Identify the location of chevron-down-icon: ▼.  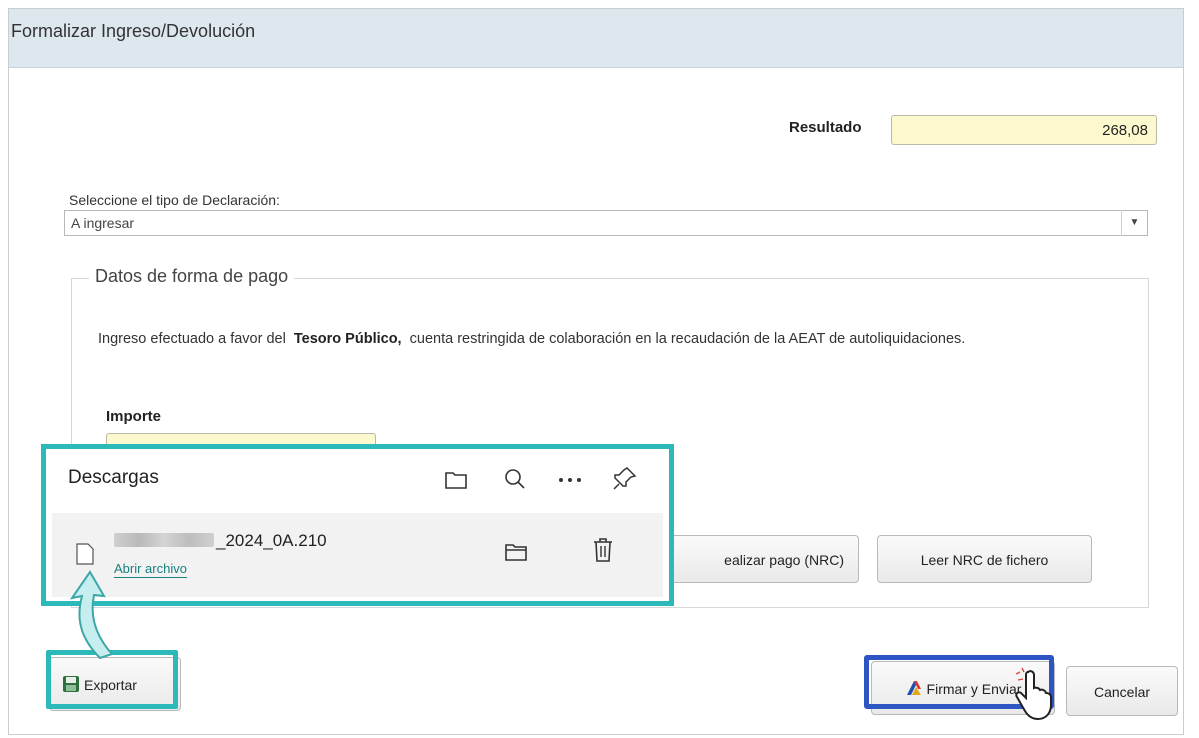
(1134, 223).